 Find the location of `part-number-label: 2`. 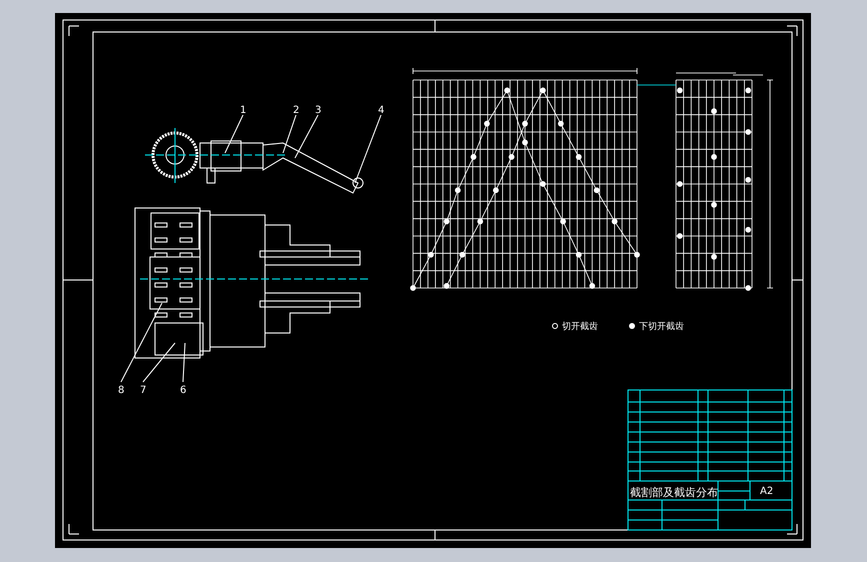

part-number-label: 2 is located at coordinates (296, 110).